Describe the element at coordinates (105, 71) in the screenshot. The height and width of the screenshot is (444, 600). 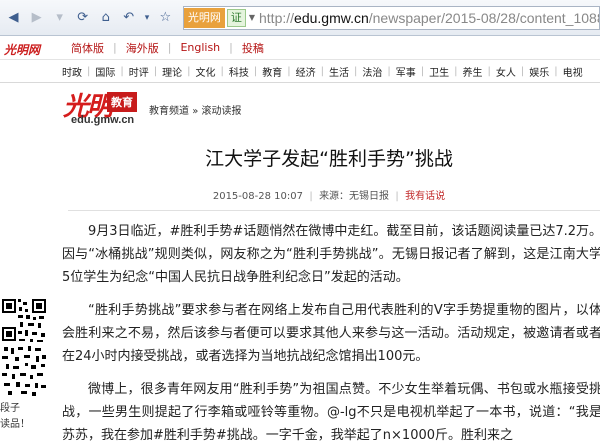
I see `nav-item: 国际` at that location.